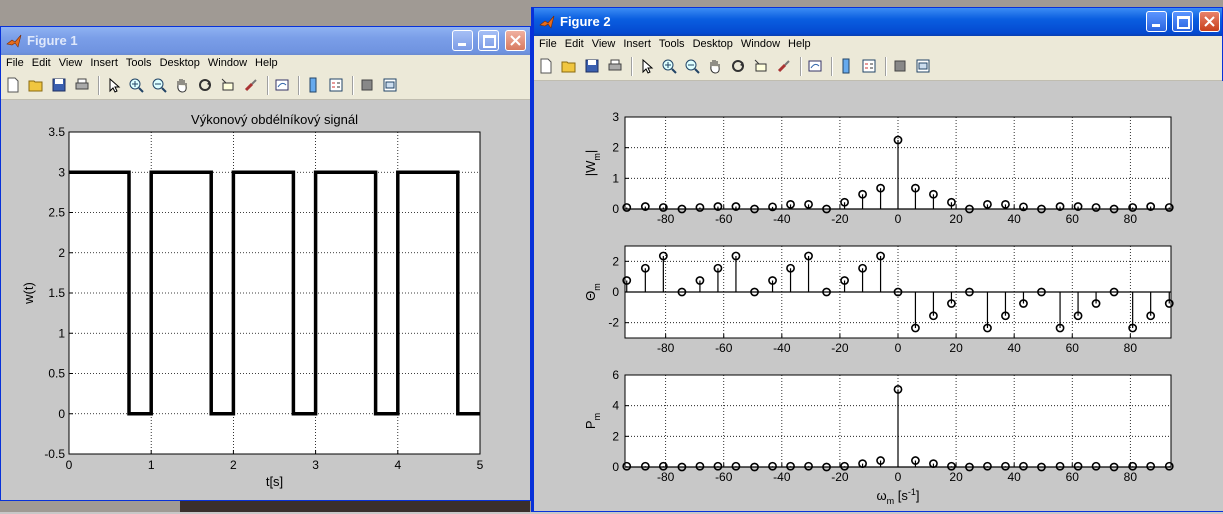 The width and height of the screenshot is (1223, 514). Describe the element at coordinates (666, 477) in the screenshot. I see `x-tick-label: -80` at that location.